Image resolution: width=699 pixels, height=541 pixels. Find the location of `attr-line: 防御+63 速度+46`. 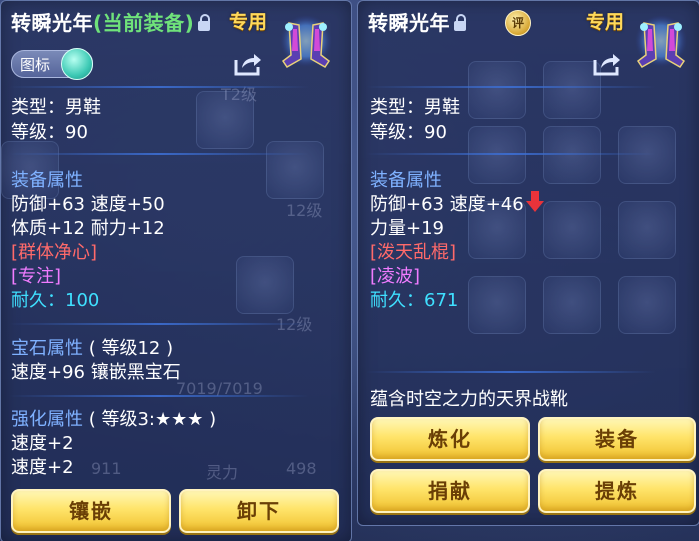

attr-line: 防御+63 速度+46 is located at coordinates (457, 203).